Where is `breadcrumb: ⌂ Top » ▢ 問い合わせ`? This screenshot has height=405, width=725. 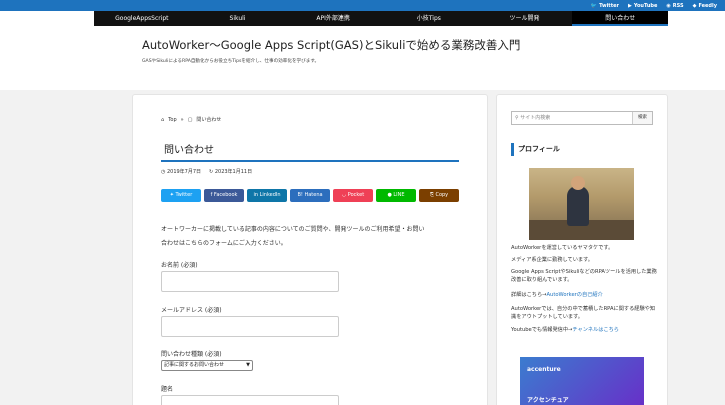
breadcrumb: ⌂ Top » ▢ 問い合わせ is located at coordinates (191, 120).